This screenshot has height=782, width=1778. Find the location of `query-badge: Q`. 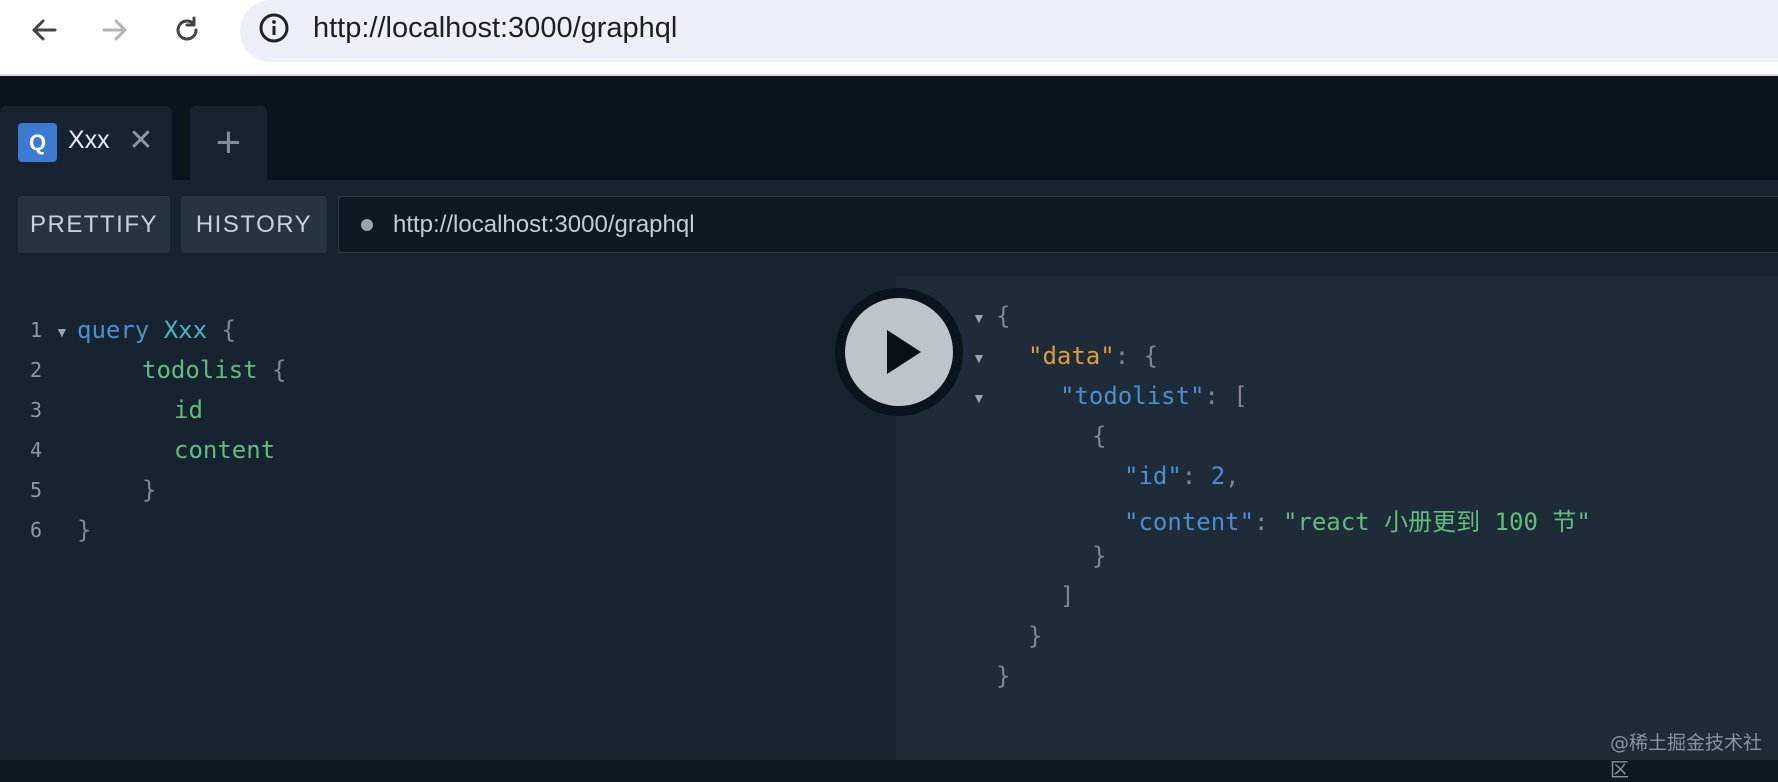

query-badge: Q is located at coordinates (37, 142).